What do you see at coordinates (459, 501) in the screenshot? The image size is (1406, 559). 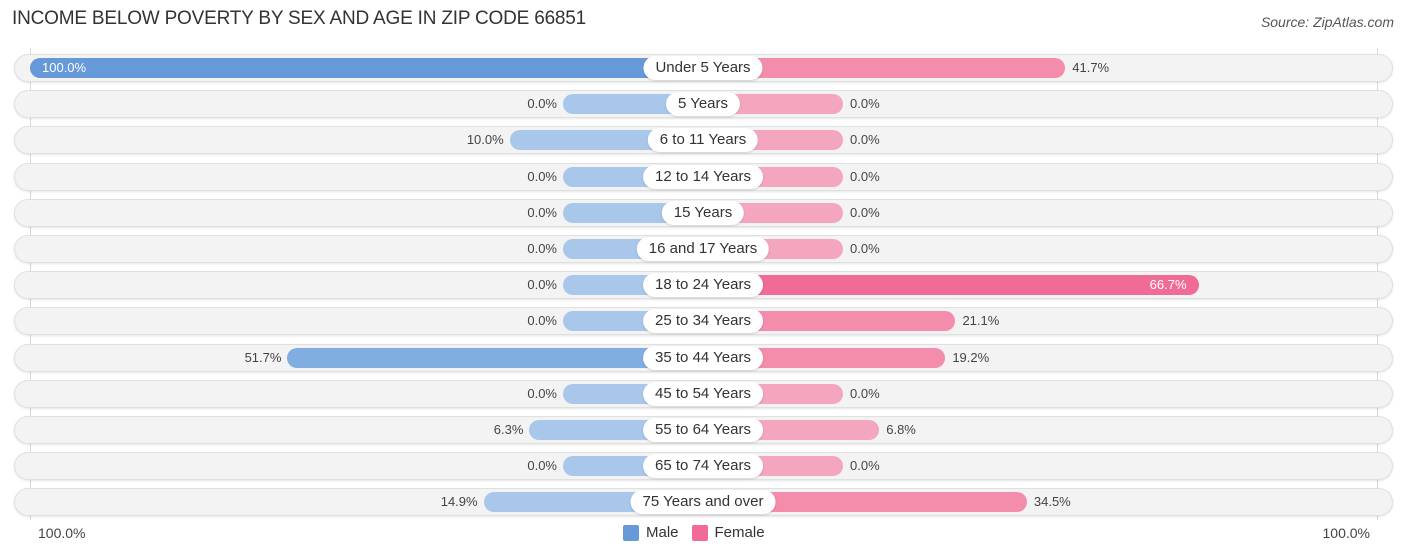 I see `male-value-label: 14.9%` at bounding box center [459, 501].